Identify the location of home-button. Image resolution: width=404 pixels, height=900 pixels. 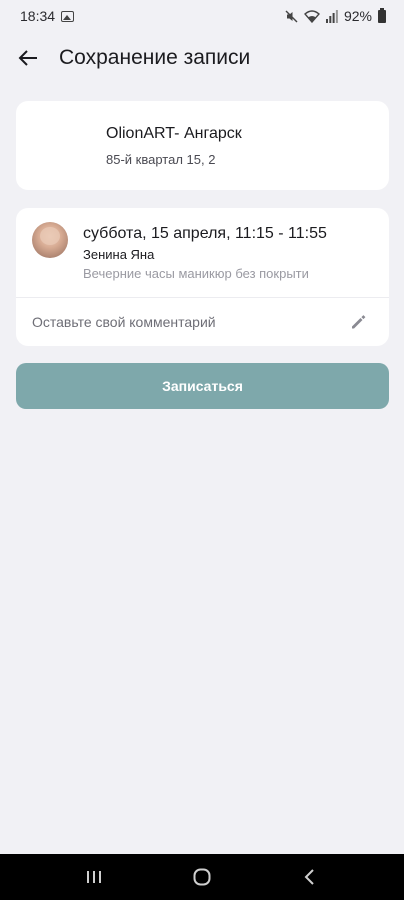
(202, 877).